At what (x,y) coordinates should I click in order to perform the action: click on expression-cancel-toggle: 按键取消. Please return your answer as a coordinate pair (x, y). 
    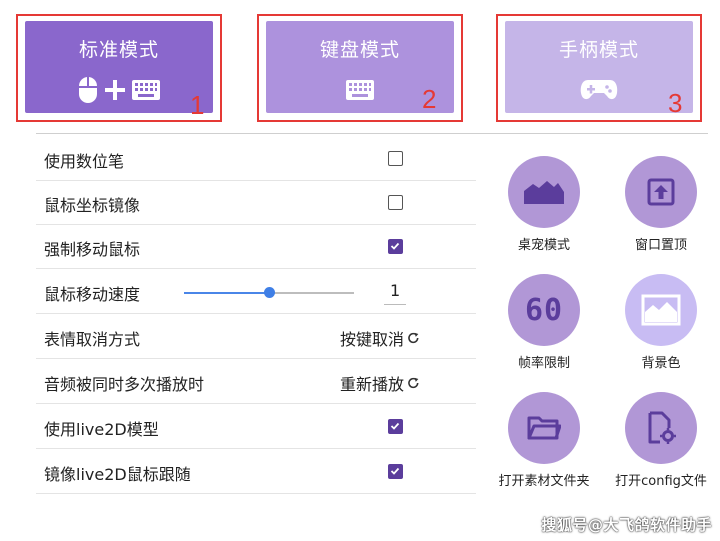
    Looking at the image, I should click on (380, 338).